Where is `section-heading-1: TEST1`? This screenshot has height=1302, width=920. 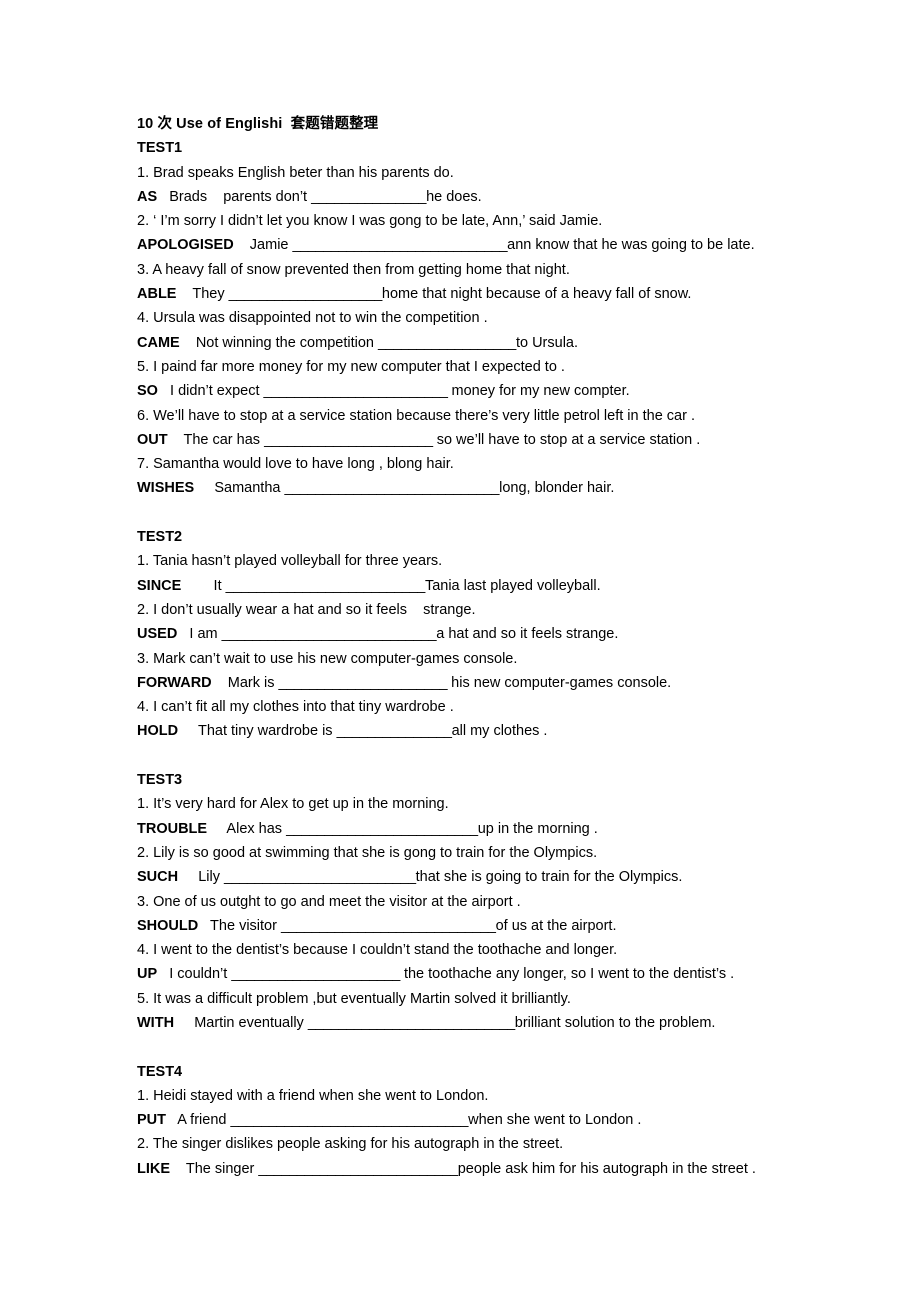
section-heading-1: TEST1 is located at coordinates (160, 148).